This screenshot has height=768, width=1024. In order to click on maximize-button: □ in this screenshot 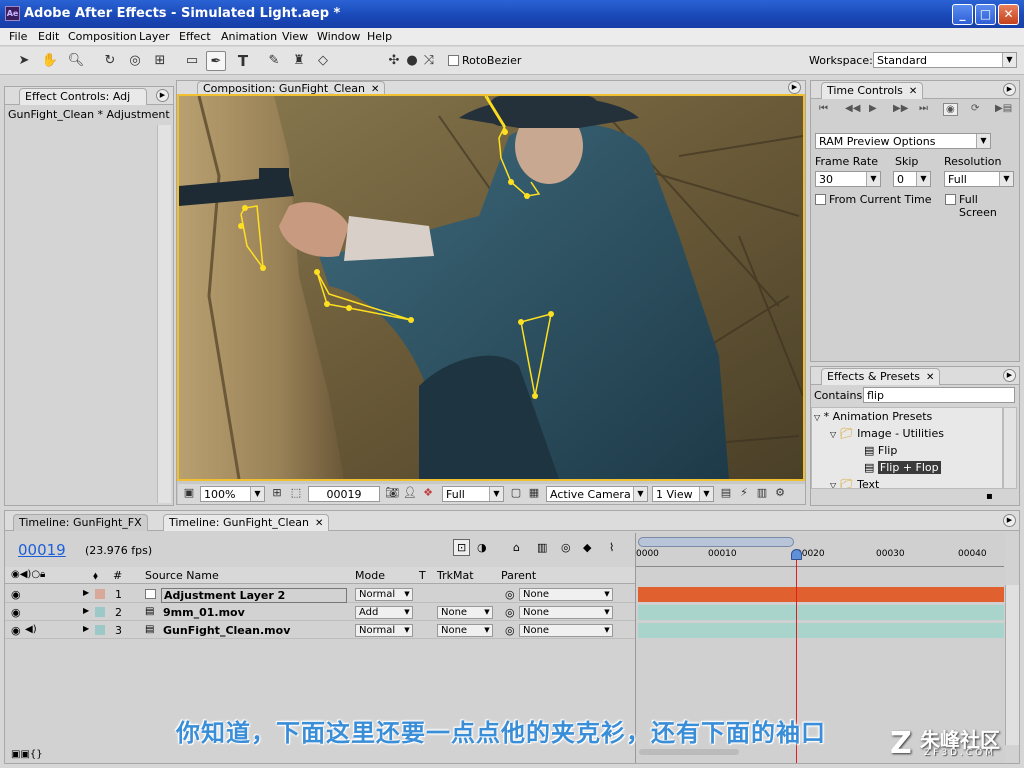, I will do `click(985, 14)`.